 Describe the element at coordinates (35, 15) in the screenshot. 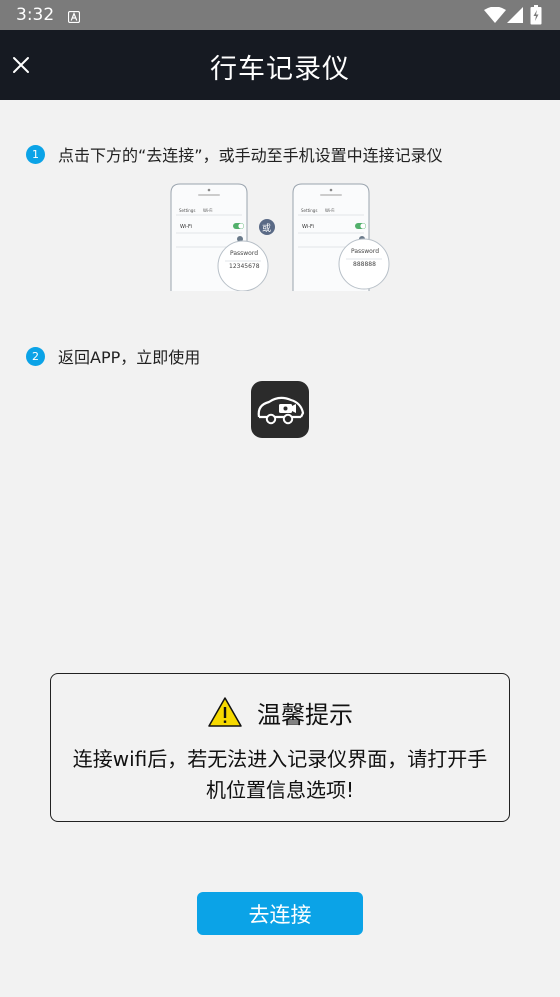

I see `status-time: 3:32` at that location.